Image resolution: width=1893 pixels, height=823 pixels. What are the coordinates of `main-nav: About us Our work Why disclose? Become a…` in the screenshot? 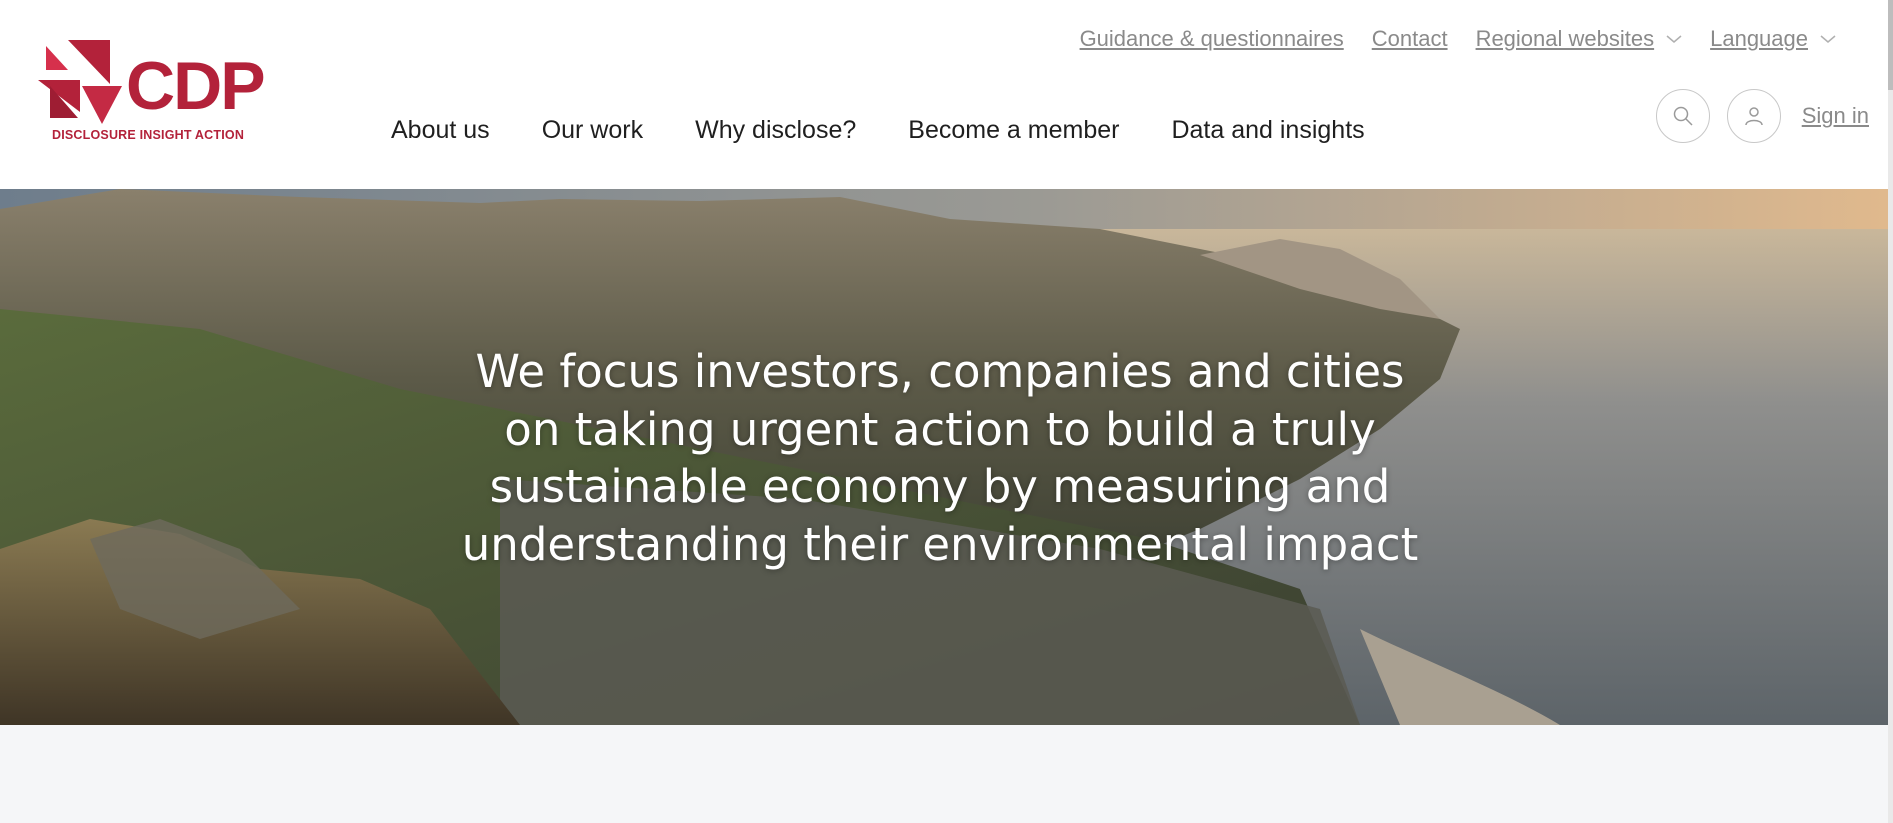 It's located at (878, 130).